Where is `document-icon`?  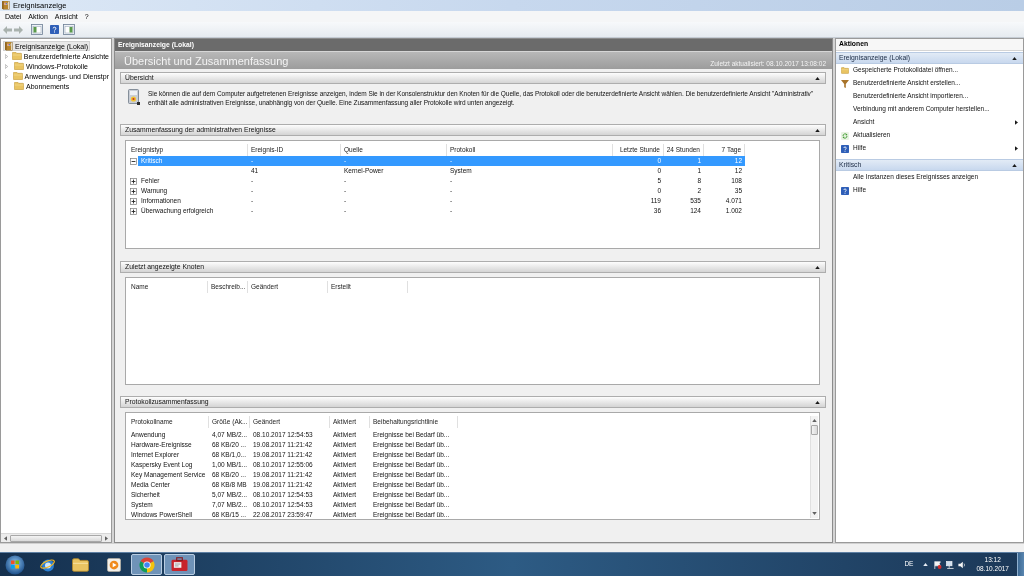 document-icon is located at coordinates (134, 97).